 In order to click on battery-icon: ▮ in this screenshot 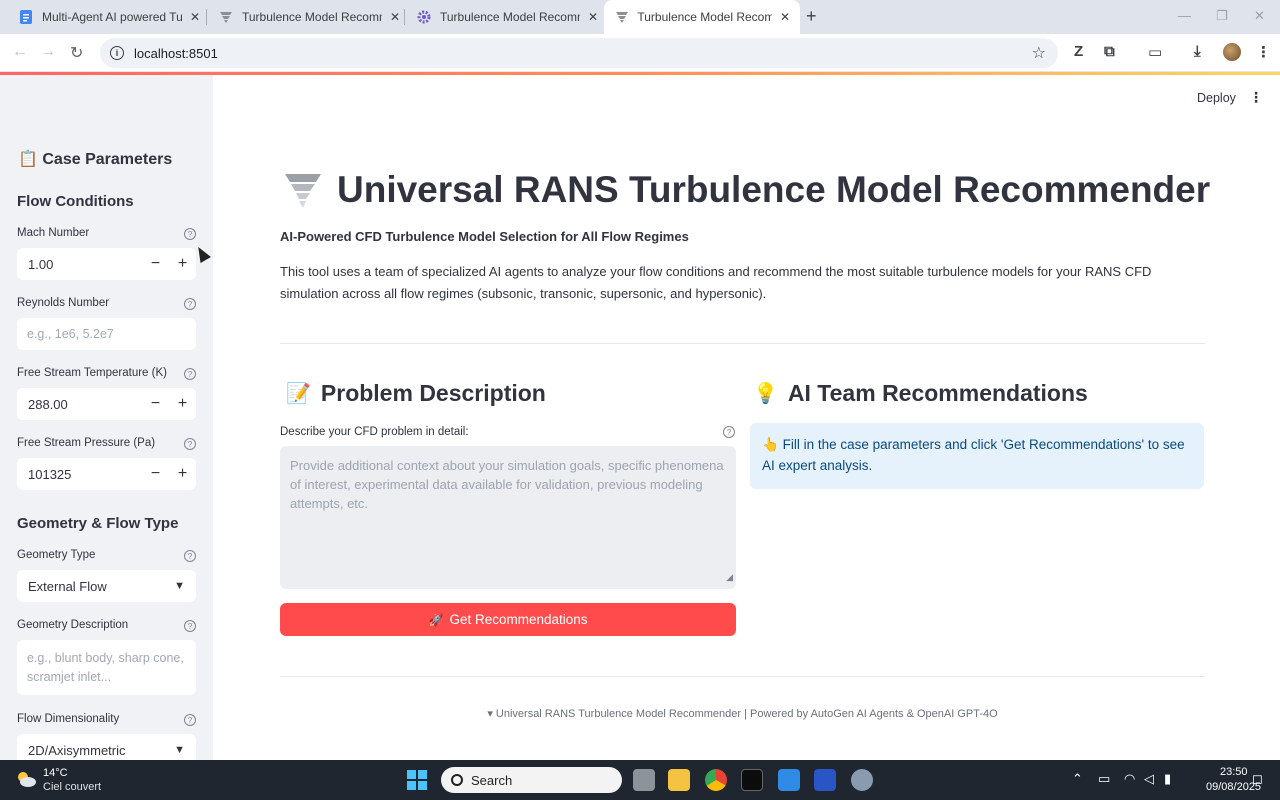, I will do `click(1167, 779)`.